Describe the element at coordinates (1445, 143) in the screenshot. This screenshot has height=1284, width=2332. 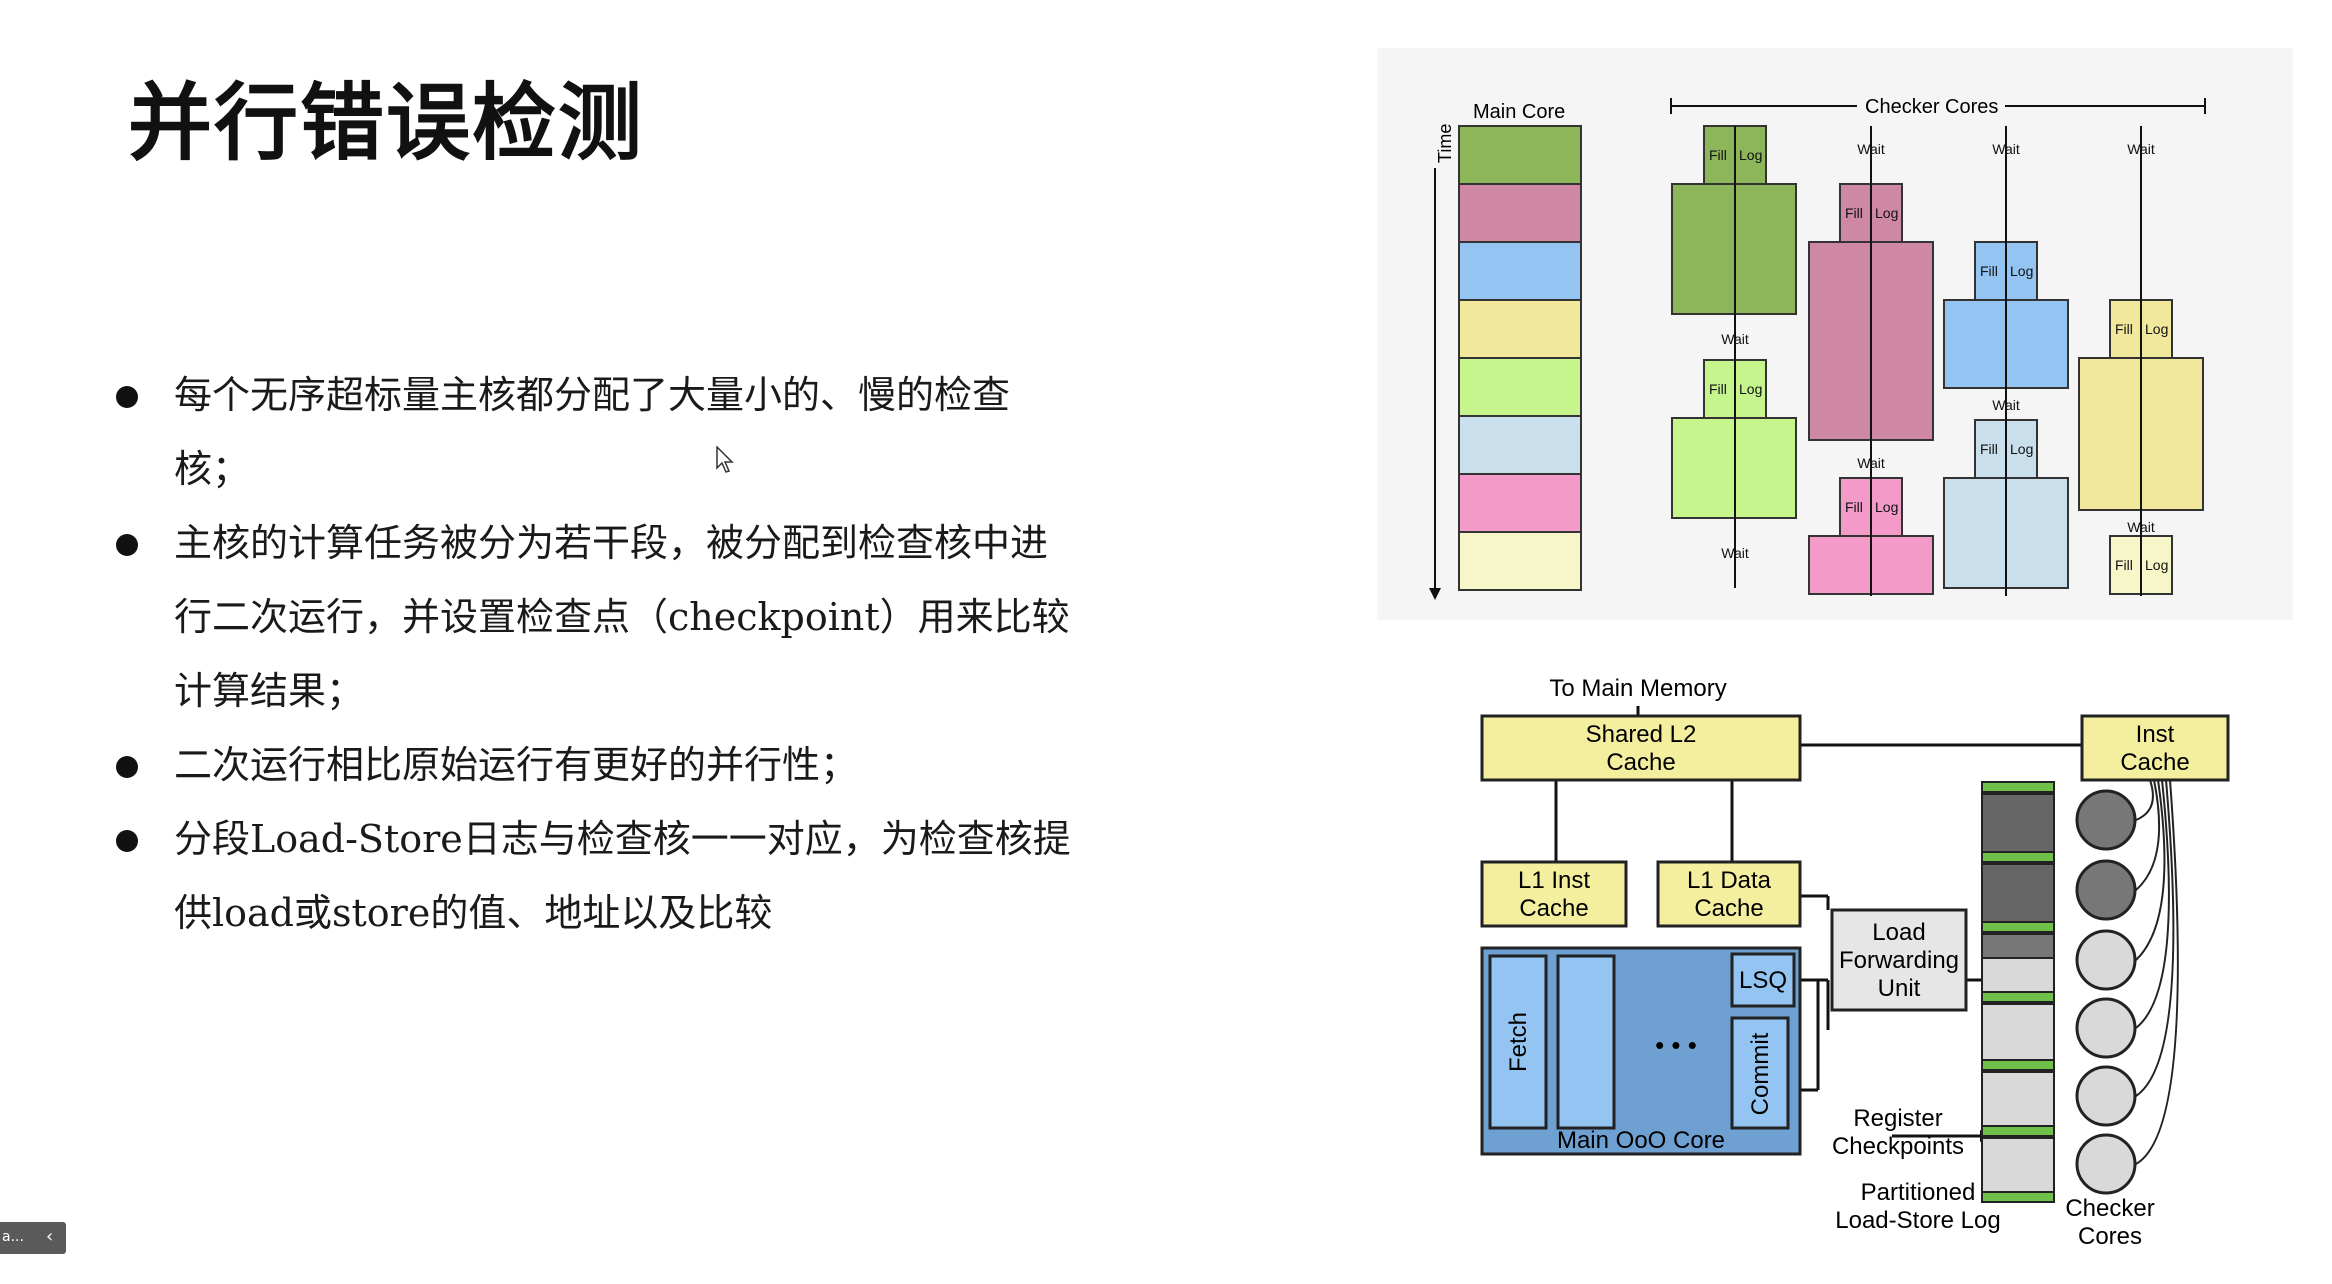
I see `time-label: Time` at that location.